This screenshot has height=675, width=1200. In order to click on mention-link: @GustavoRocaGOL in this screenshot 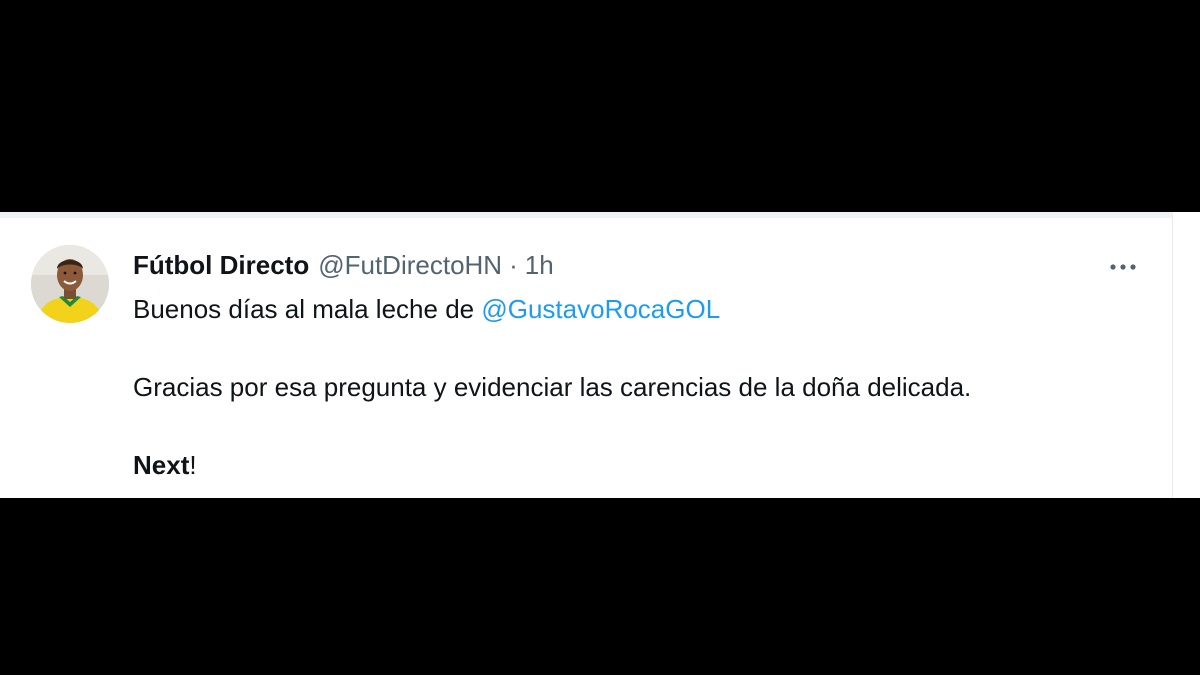, I will do `click(600, 309)`.